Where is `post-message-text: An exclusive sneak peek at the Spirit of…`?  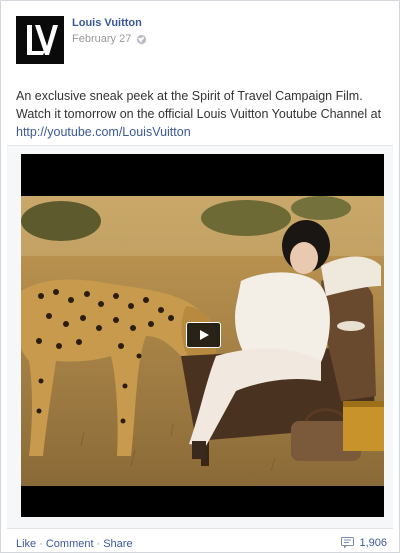 post-message-text: An exclusive sneak peek at the Spirit of… is located at coordinates (199, 105).